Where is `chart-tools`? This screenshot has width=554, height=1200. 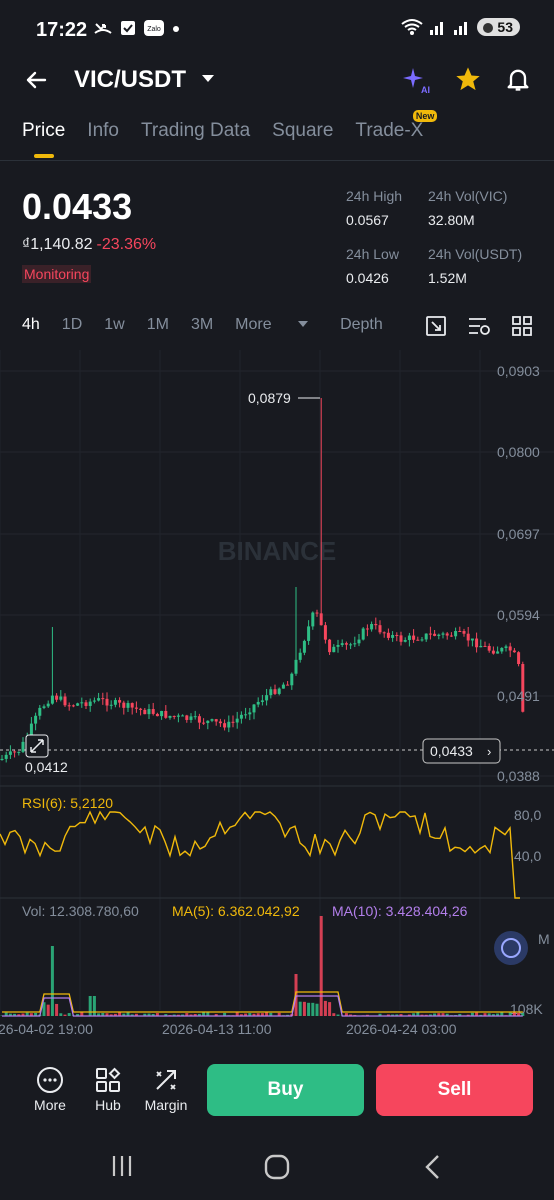
chart-tools is located at coordinates (479, 326).